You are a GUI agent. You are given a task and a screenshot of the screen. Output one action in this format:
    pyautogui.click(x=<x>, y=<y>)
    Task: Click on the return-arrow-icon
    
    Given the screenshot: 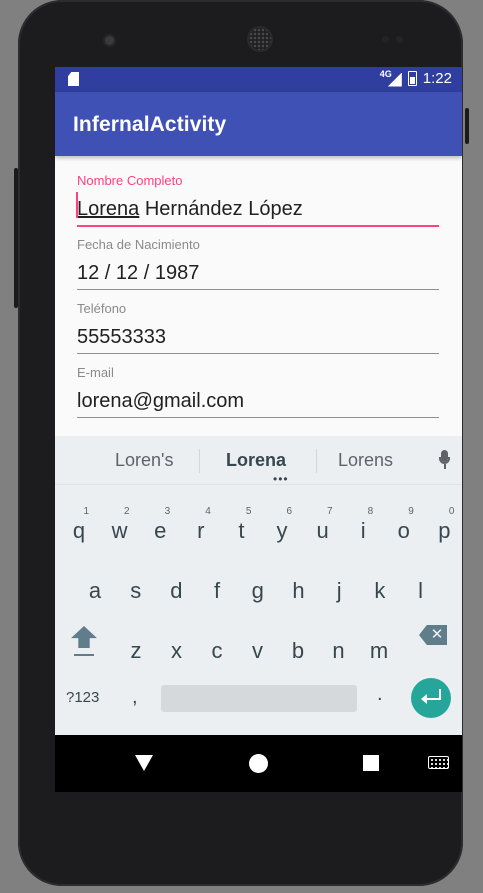 What is the action you would take?
    pyautogui.click(x=431, y=698)
    